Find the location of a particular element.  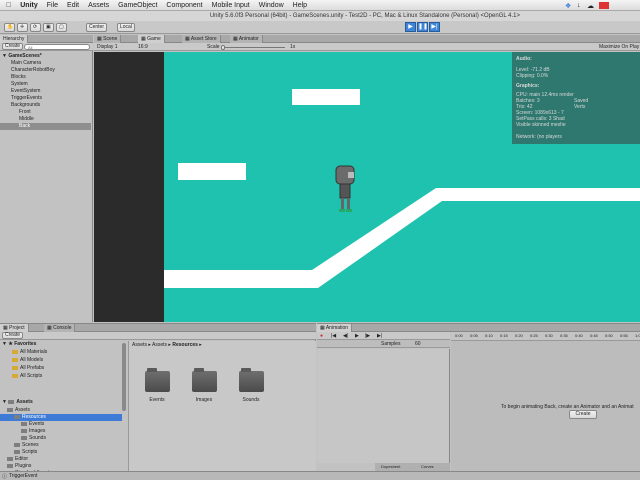

record-button: ● is located at coordinates (321, 336).